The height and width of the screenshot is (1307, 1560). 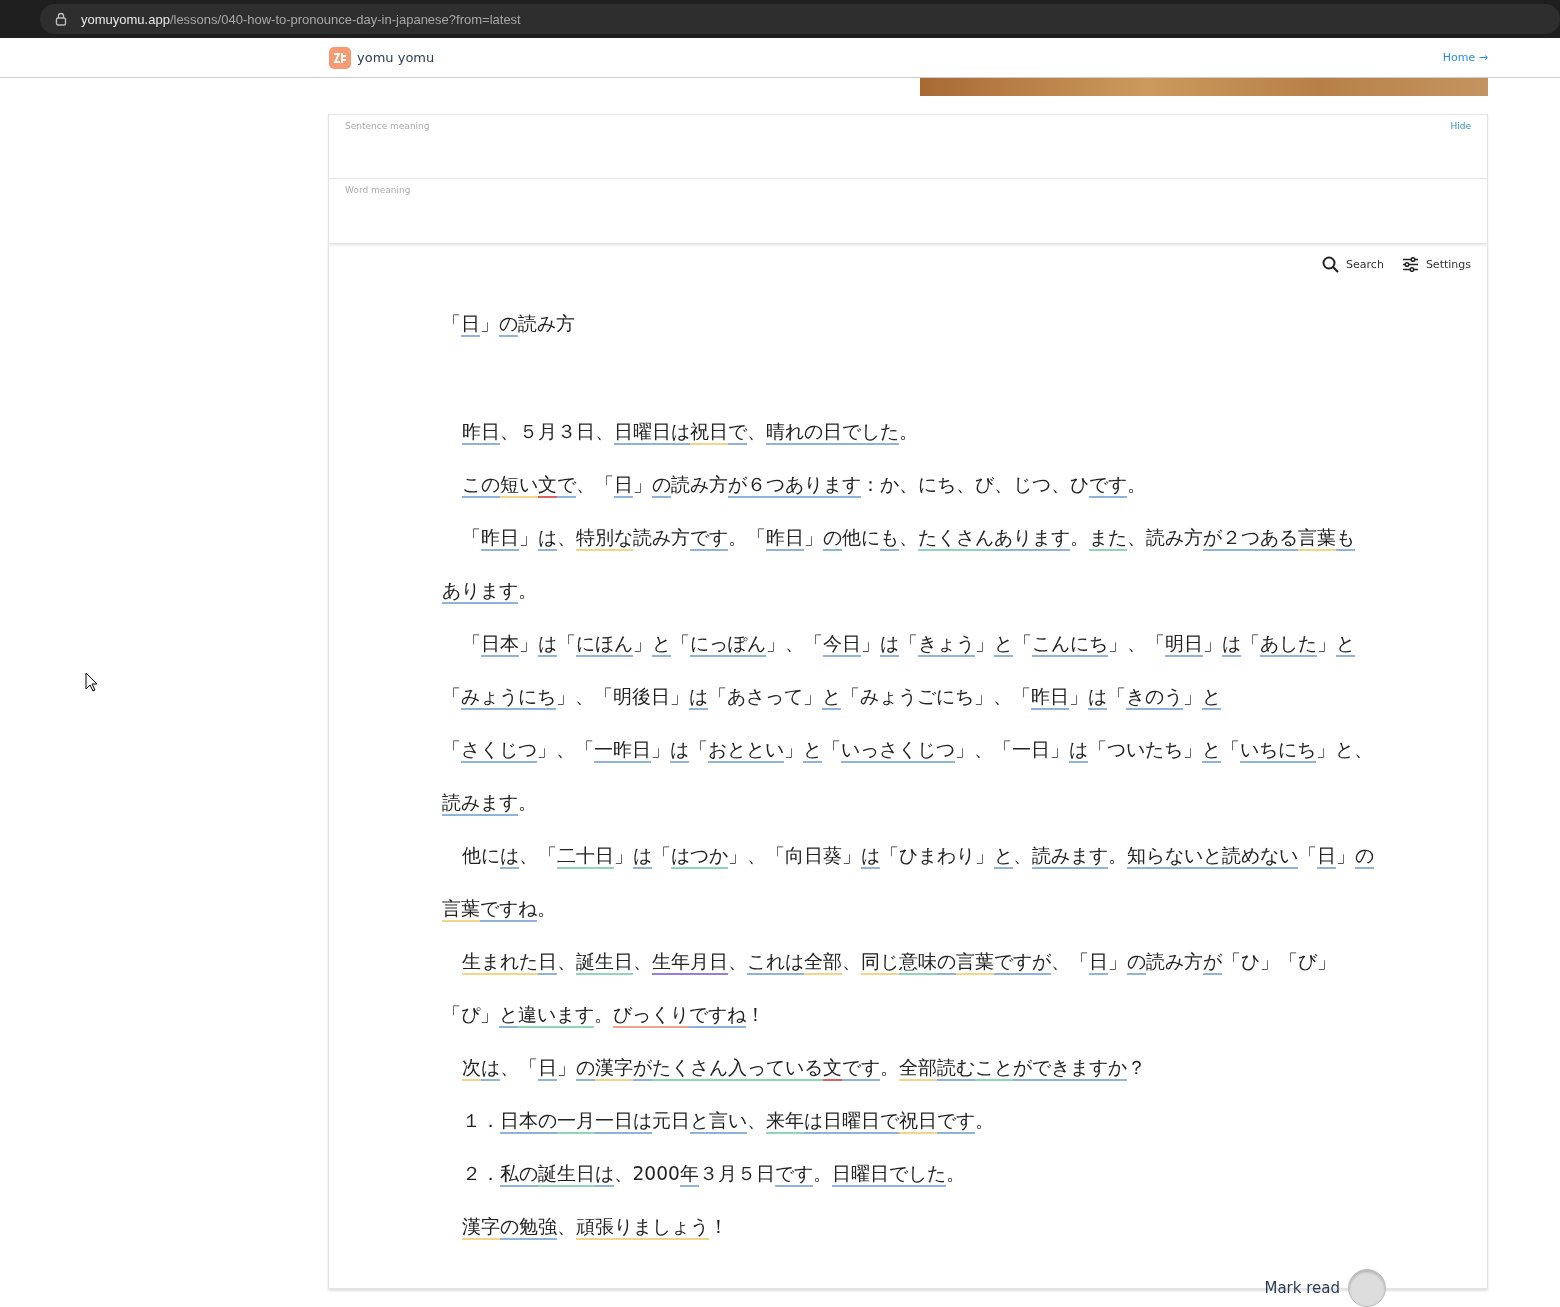 I want to click on word: みょうにち, so click(x=508, y=698).